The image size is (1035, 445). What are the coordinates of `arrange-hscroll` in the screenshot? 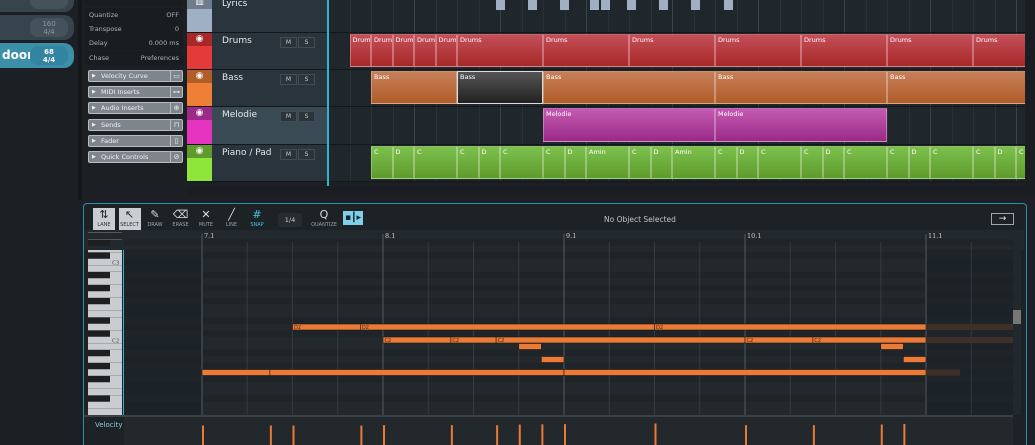 It's located at (607, 191).